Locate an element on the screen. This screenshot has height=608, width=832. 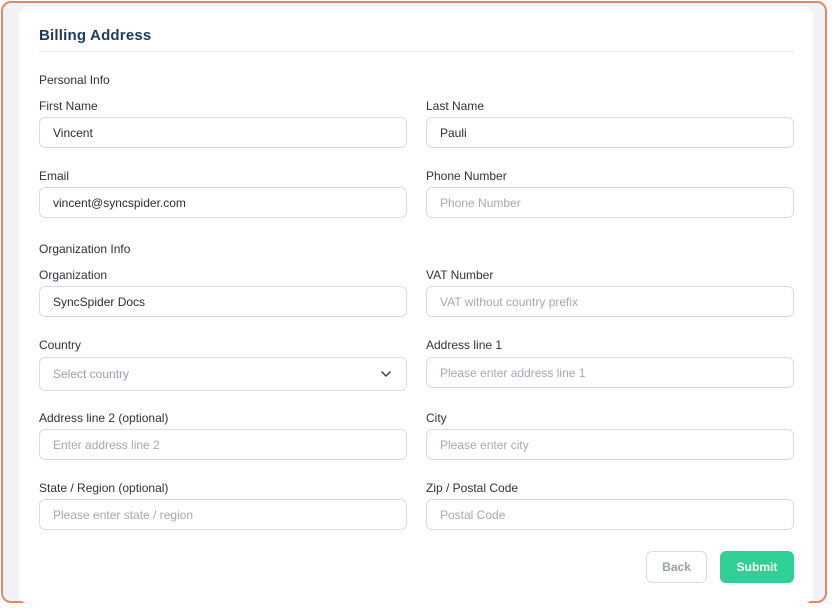
address-line-2-input is located at coordinates (223, 444).